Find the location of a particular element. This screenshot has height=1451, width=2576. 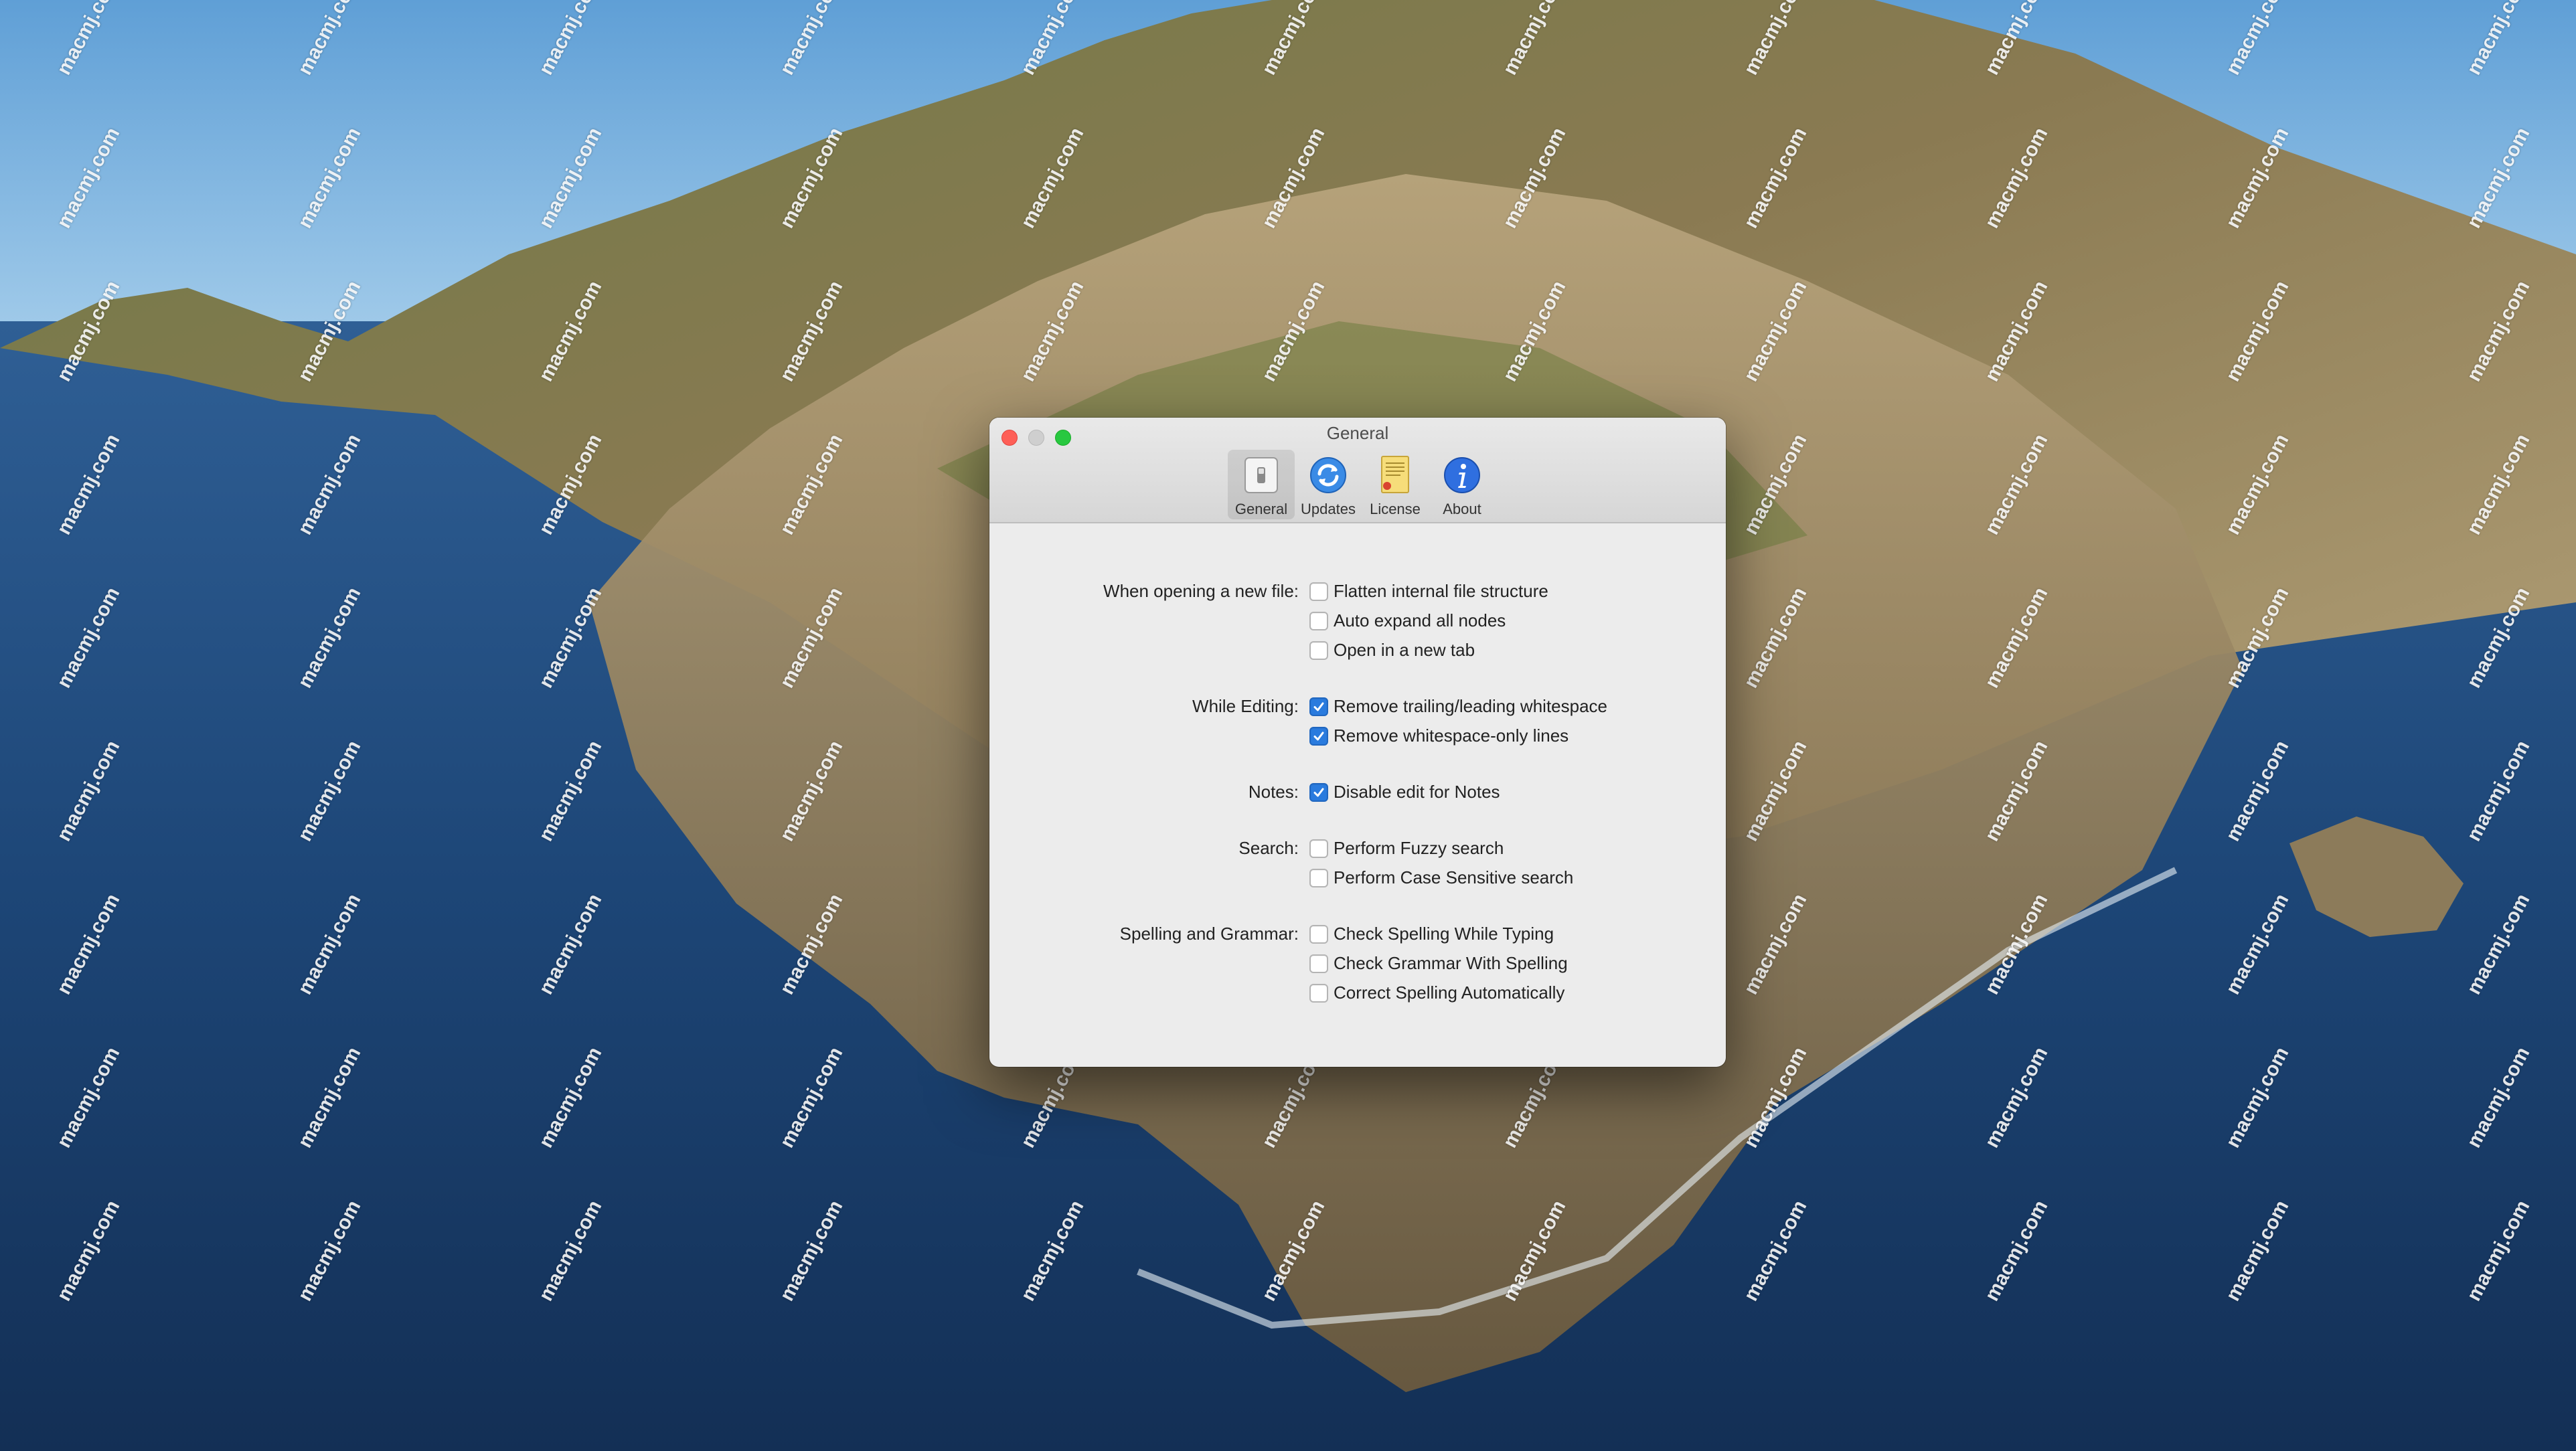

preferences-toolbar: General Updates License About is located at coordinates (1362, 484).